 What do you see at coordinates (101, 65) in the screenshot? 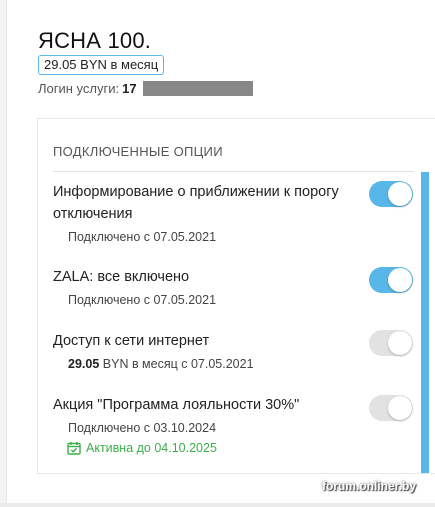
I see `price-badge: 29.05 BYN в месяц` at bounding box center [101, 65].